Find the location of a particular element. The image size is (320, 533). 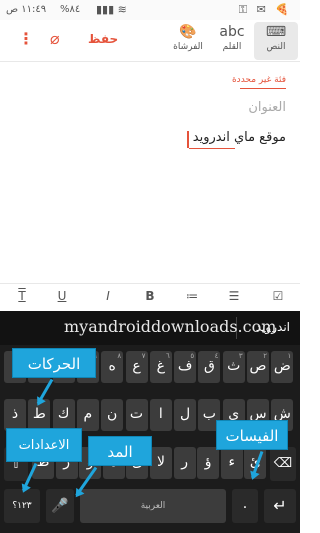

key-row2-4: ل is located at coordinates (185, 415).